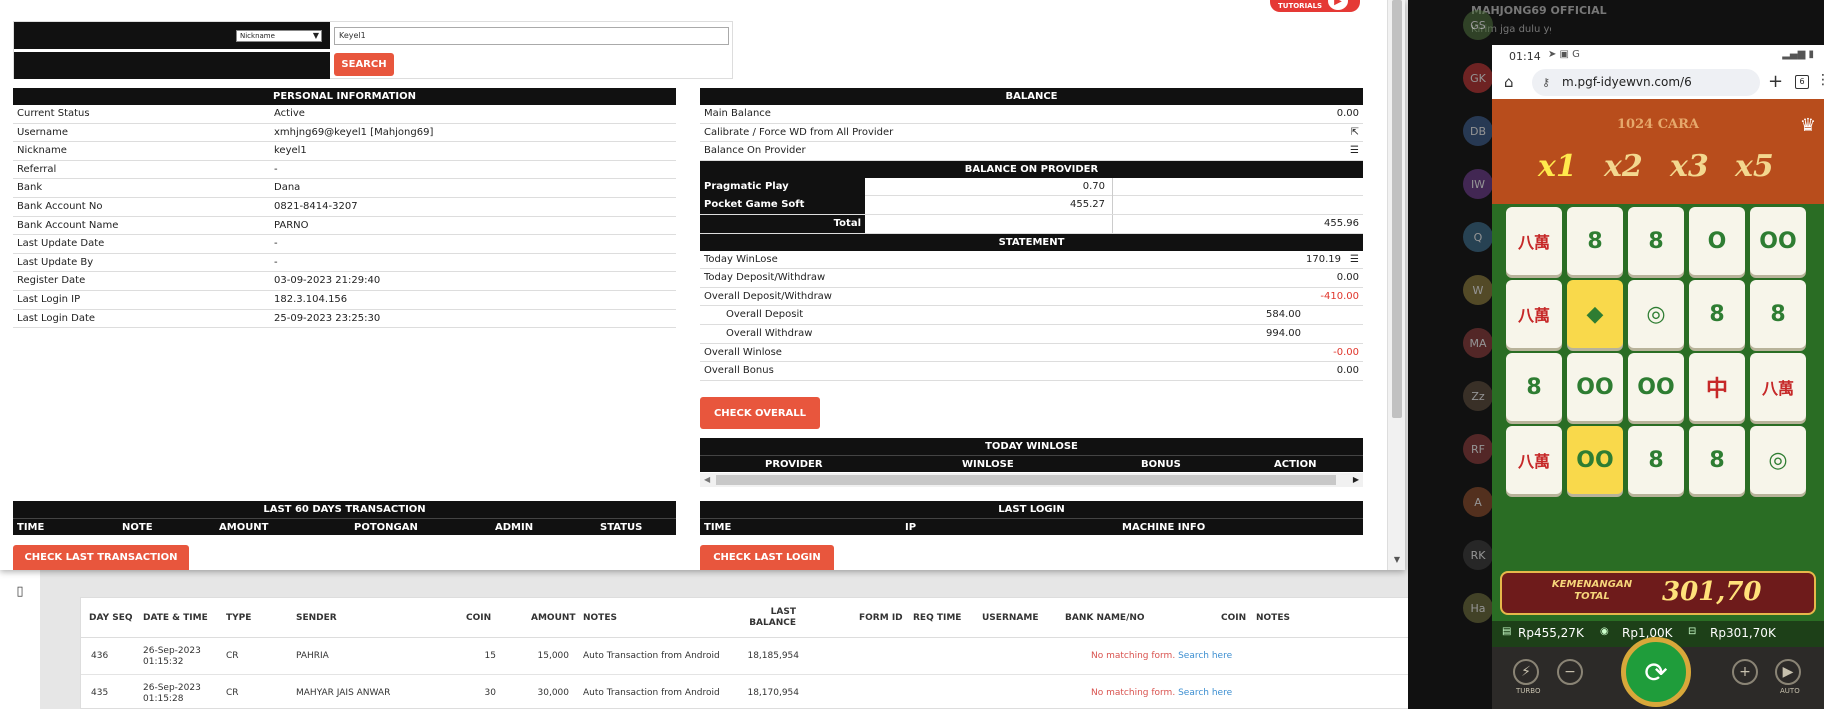 This screenshot has height=709, width=1824. I want to click on check-overall-button: CHECK OVERALL, so click(760, 413).